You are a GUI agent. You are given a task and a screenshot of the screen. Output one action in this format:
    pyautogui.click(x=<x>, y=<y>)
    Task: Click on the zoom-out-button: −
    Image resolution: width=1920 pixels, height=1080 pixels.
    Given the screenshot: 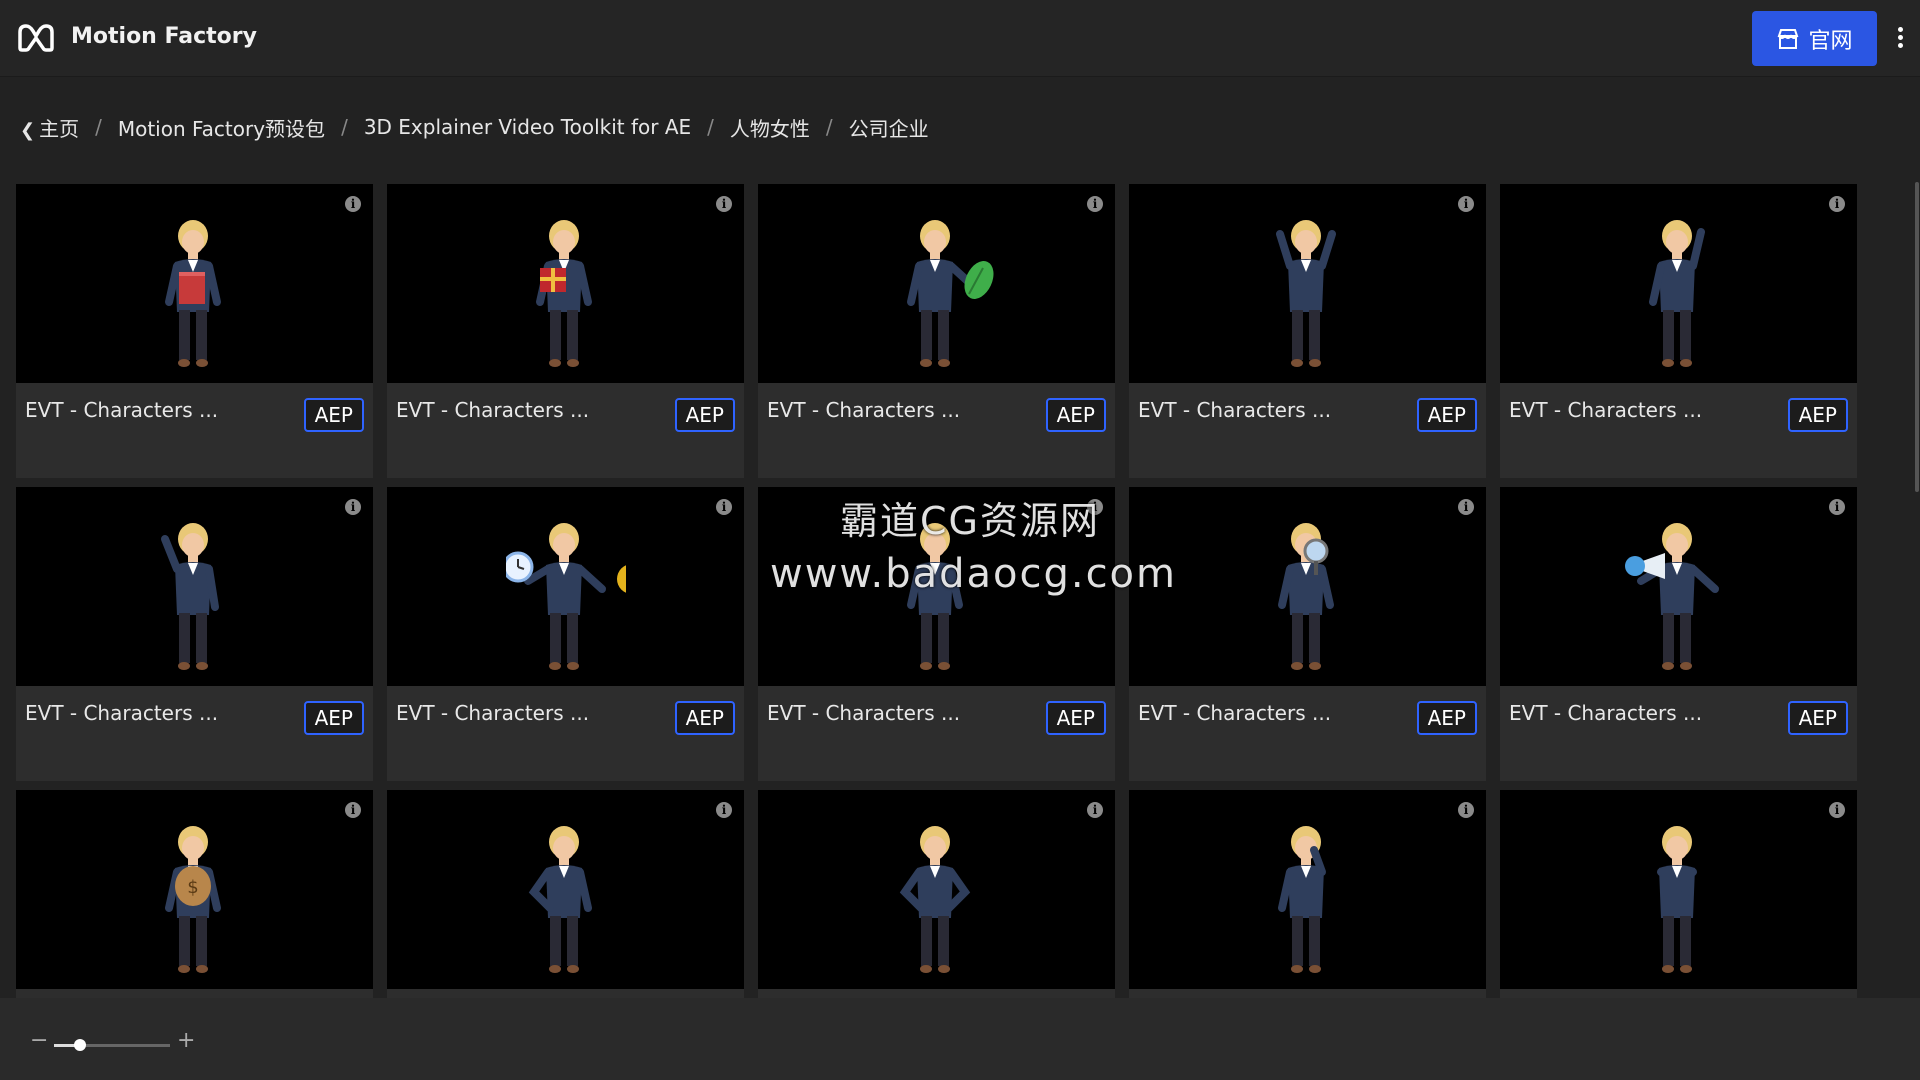 What is the action you would take?
    pyautogui.click(x=39, y=1040)
    